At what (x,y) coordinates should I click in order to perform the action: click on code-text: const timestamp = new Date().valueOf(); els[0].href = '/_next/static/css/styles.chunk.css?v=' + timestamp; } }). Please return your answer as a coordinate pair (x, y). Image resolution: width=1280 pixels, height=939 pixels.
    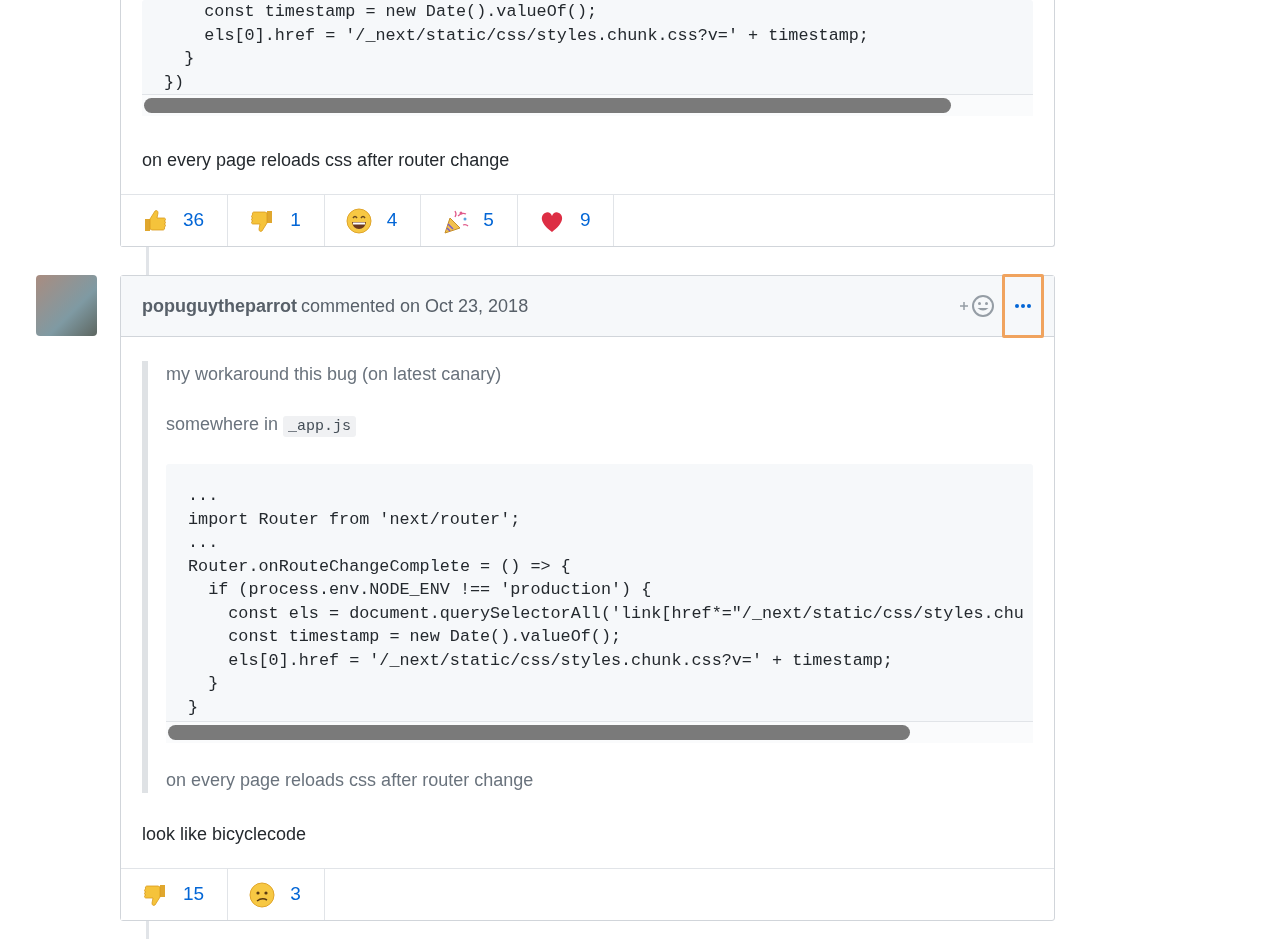
    Looking at the image, I should click on (516, 47).